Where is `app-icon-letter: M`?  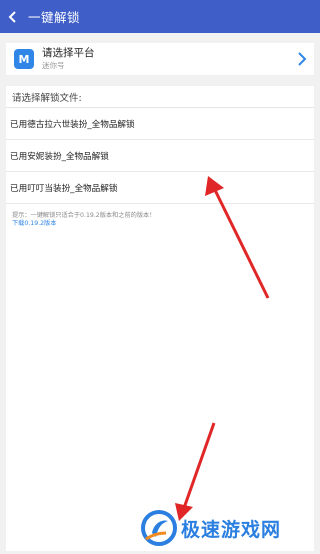
app-icon-letter: M is located at coordinates (24, 59).